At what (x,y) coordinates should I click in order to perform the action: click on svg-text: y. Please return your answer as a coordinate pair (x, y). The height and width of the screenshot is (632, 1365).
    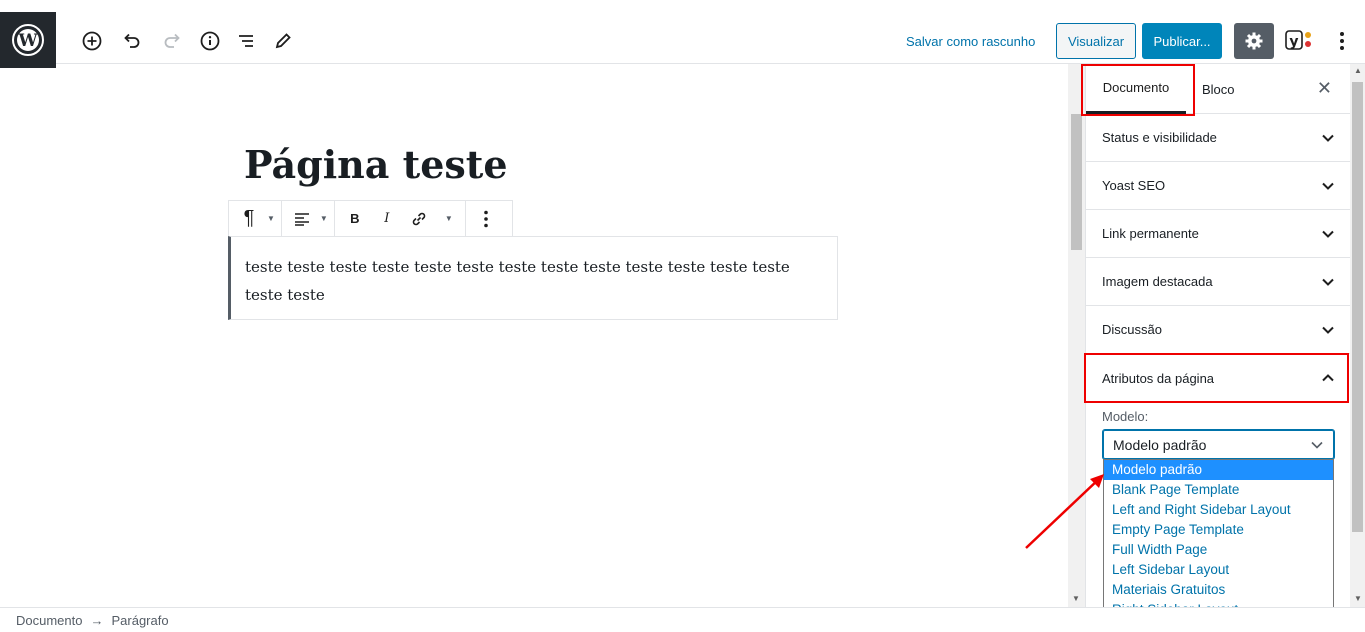
    Looking at the image, I should click on (1293, 42).